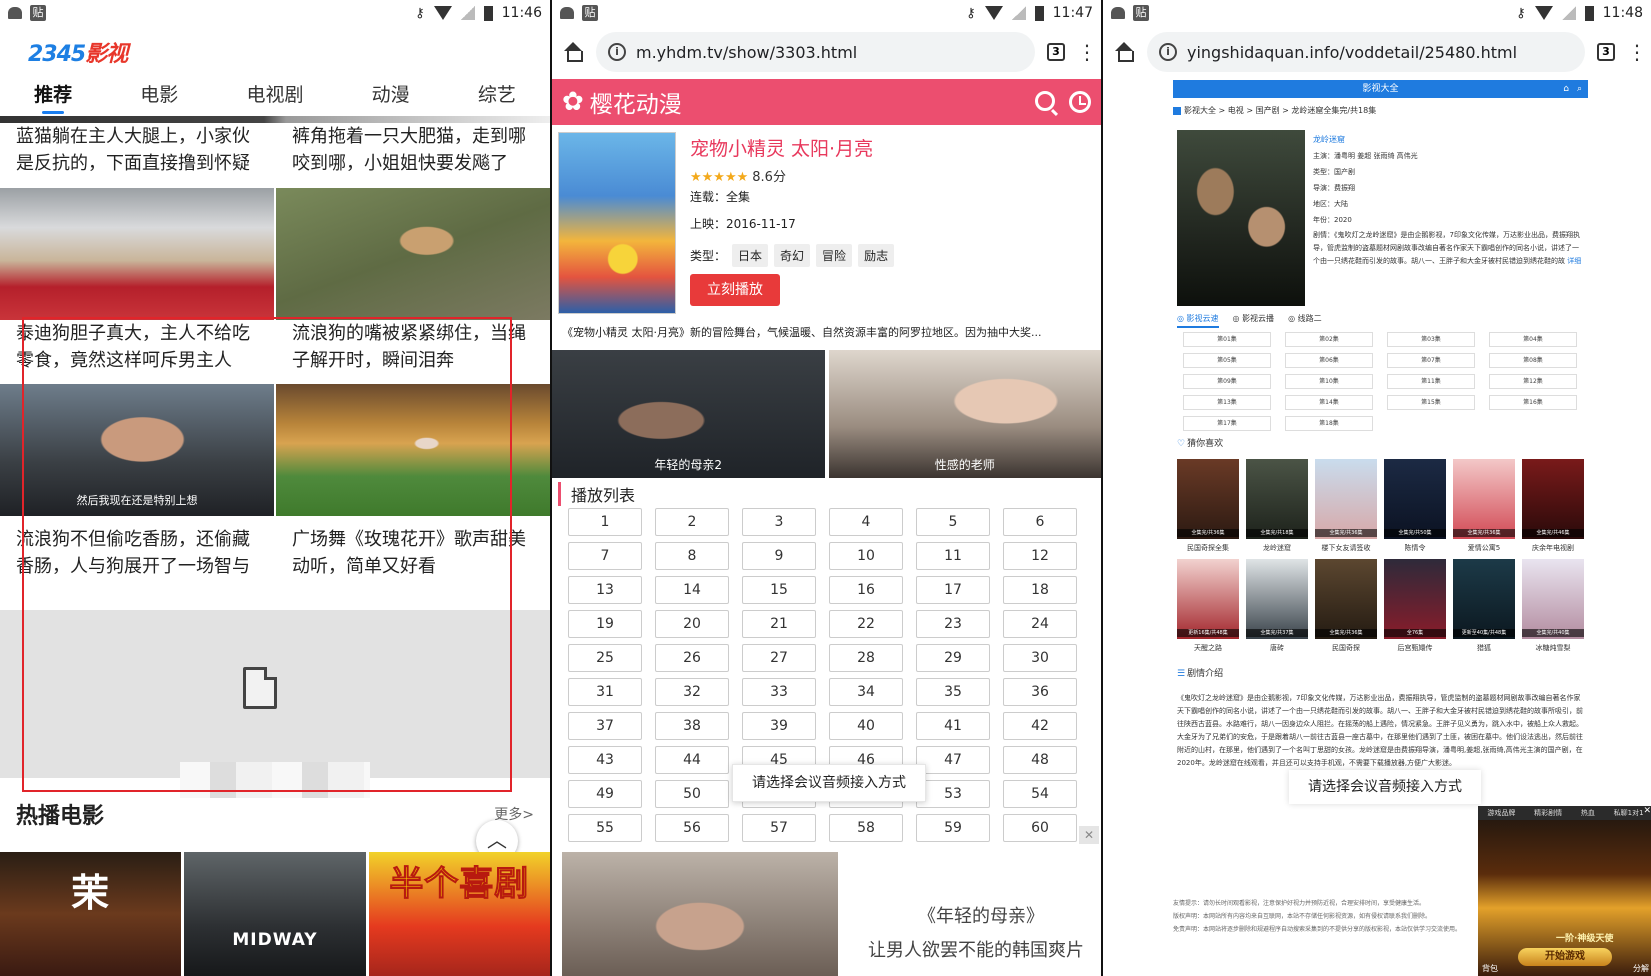 This screenshot has width=1651, height=976. I want to click on episode-button: 43, so click(605, 760).